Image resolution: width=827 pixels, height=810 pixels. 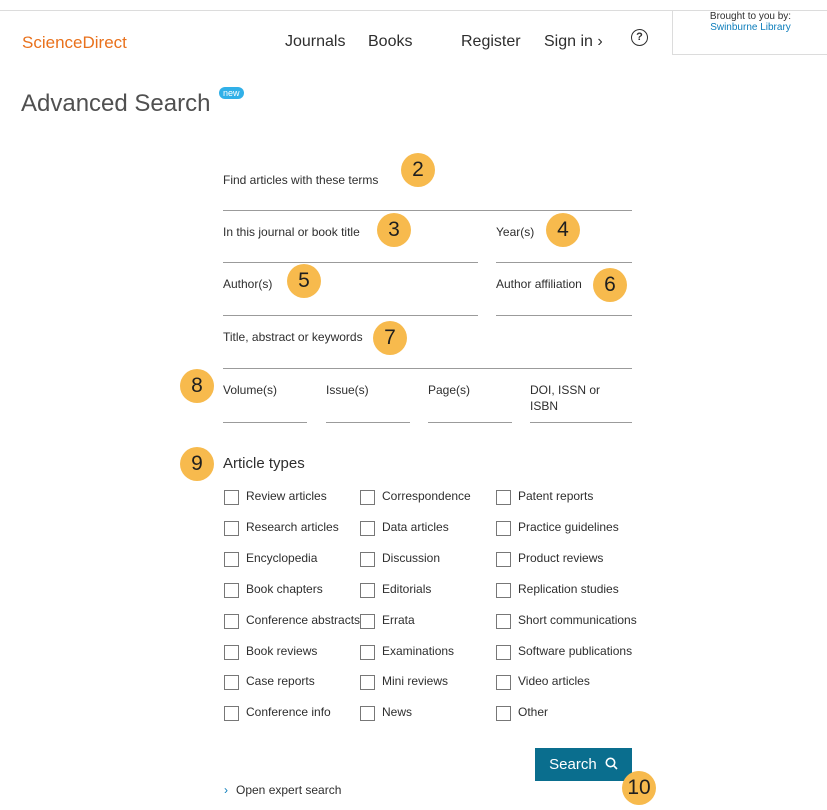 I want to click on article-type-label: Data articles, so click(x=415, y=527).